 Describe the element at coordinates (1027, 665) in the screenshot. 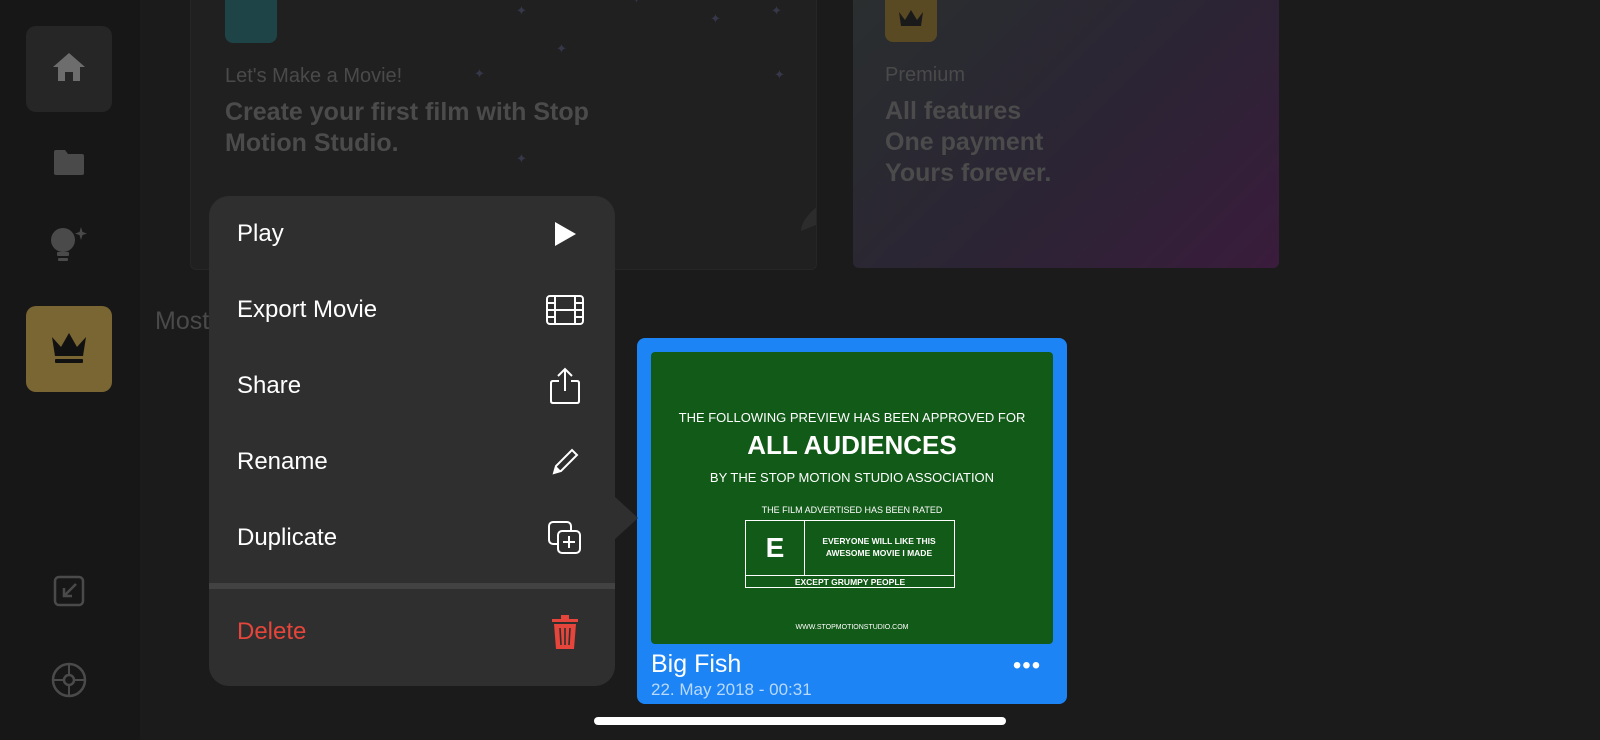

I see `more-options-button: •••` at that location.